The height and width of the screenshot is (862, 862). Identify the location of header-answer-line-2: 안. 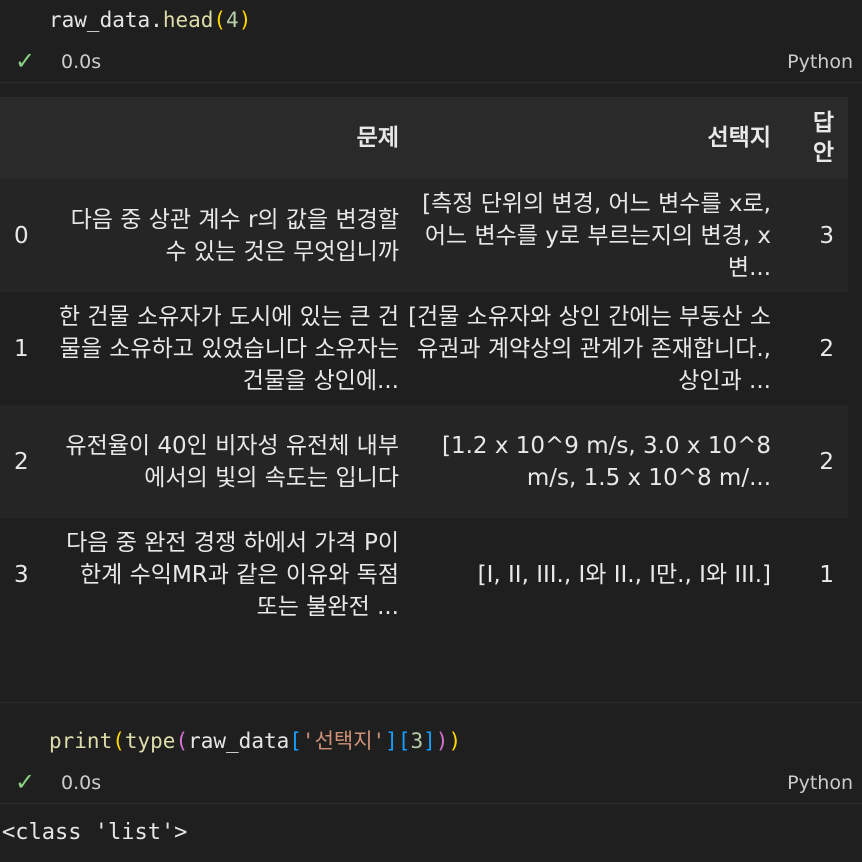
(823, 153).